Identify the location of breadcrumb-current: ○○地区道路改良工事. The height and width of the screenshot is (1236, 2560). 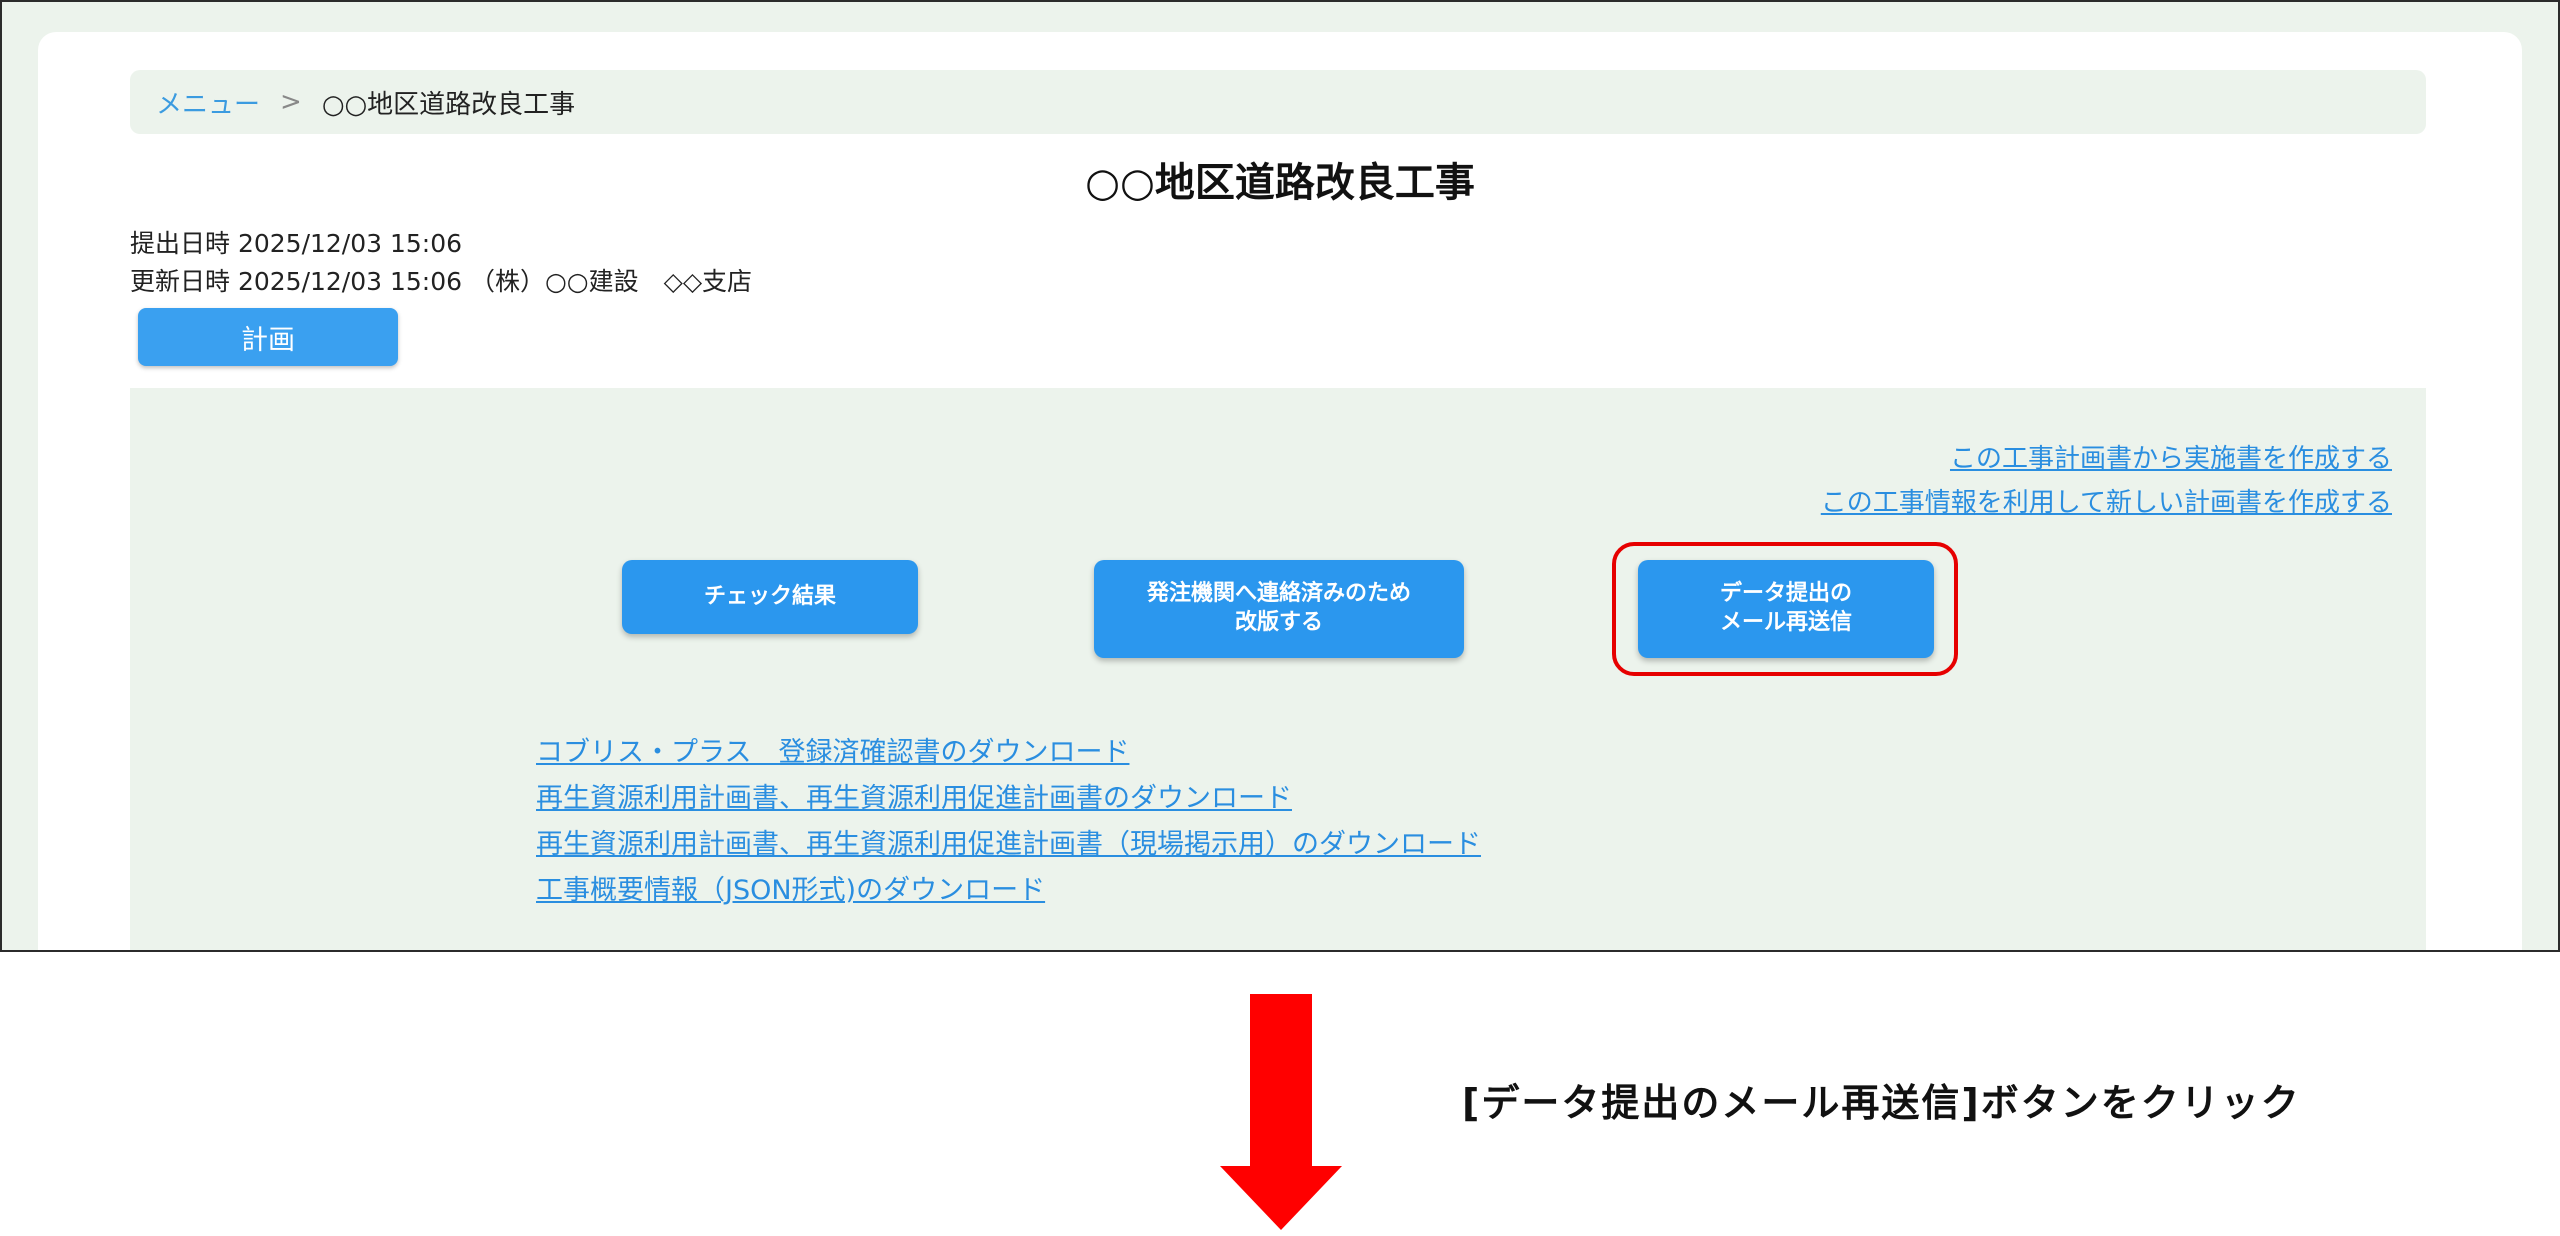
(448, 104).